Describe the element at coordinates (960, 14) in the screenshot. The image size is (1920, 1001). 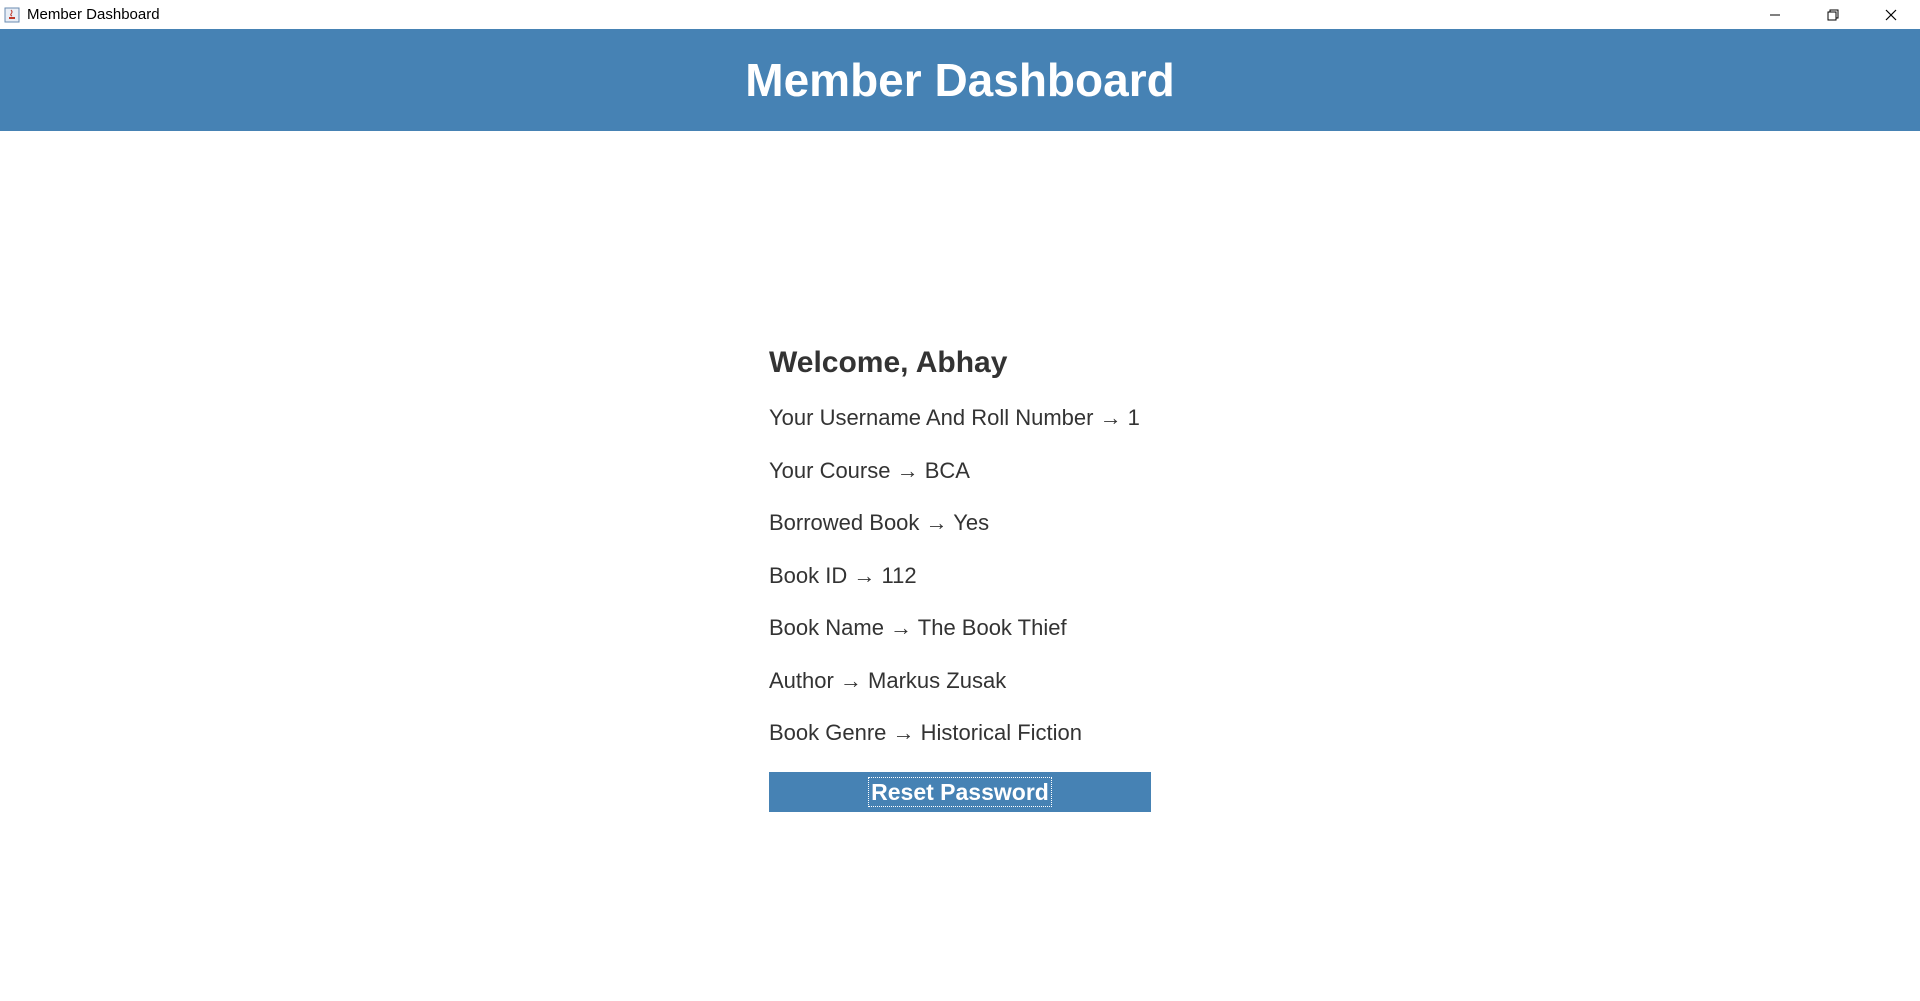
I see `window-titlebar: Member Dashboard` at that location.